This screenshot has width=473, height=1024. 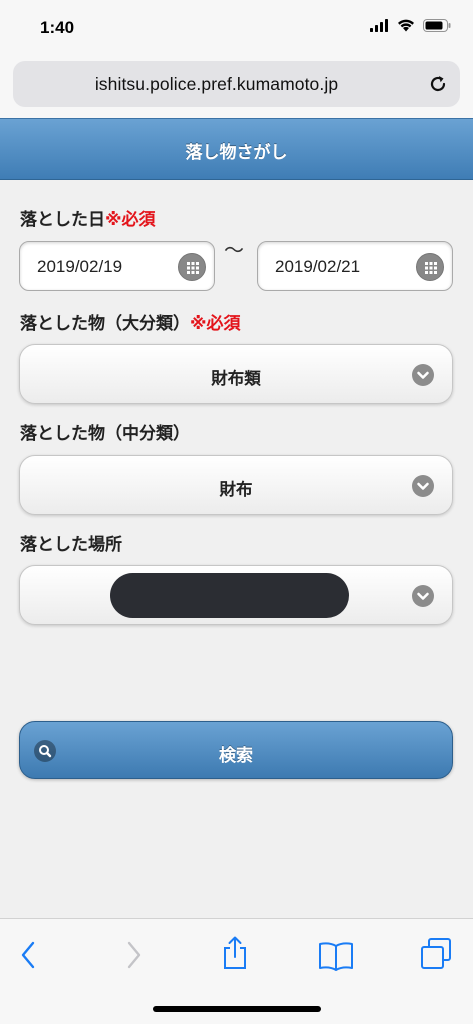 I want to click on date-to-field: 2019/02/21, so click(x=355, y=266).